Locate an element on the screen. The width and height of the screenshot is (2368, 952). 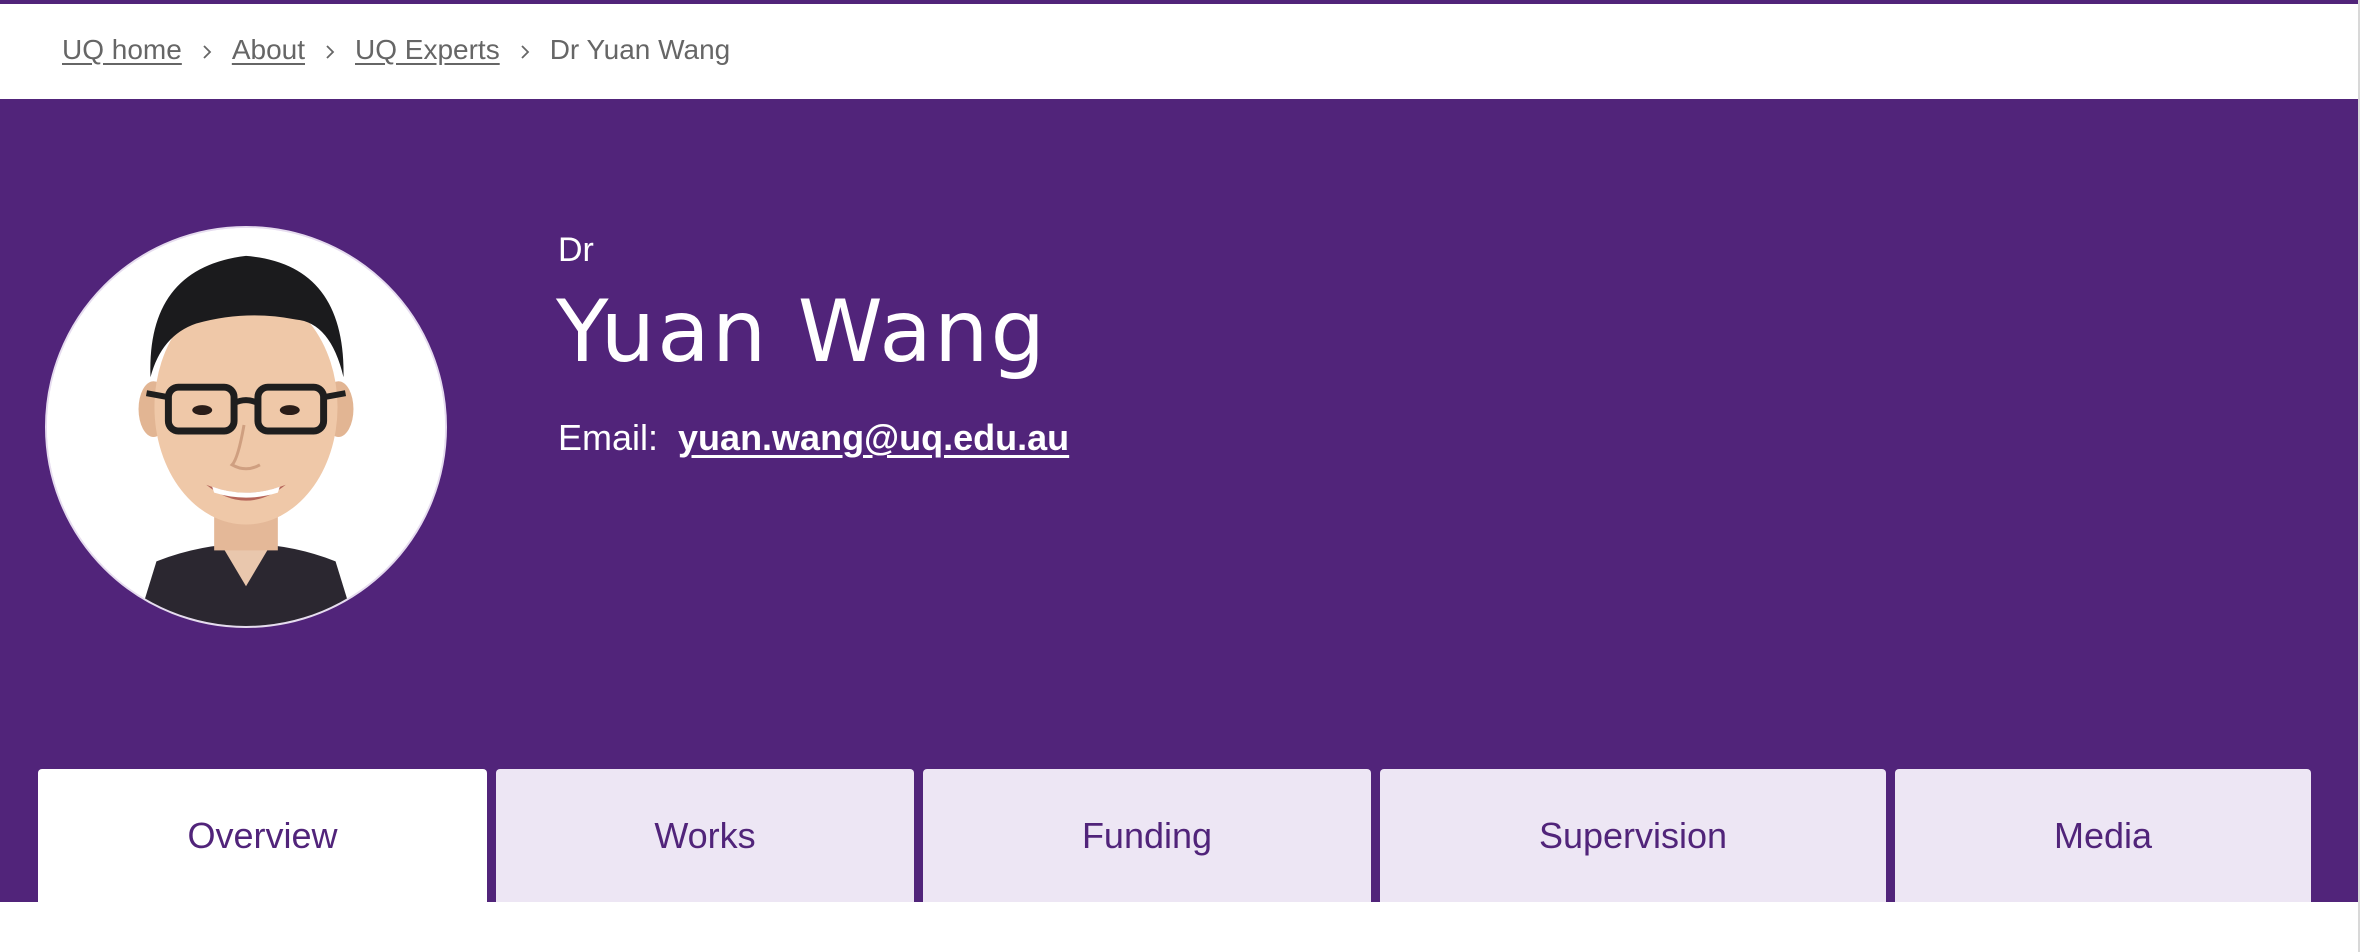
breadcrumb-link-uq-experts: UQ Experts is located at coordinates (427, 50).